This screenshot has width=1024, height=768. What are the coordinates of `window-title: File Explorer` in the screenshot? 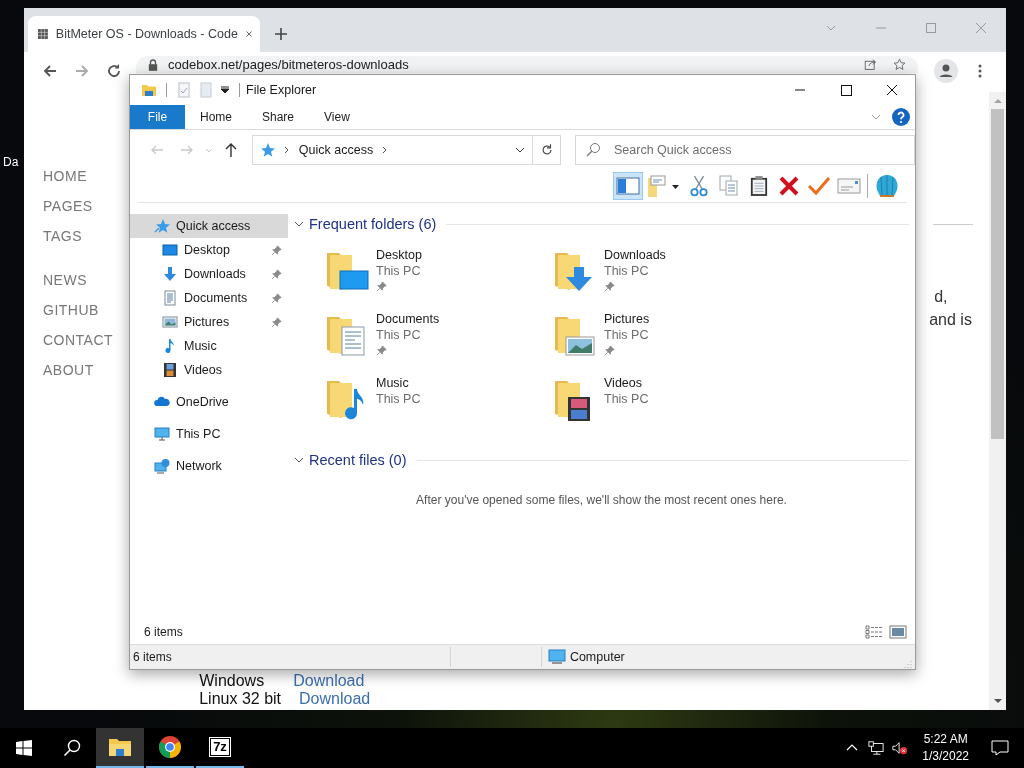 It's located at (281, 90).